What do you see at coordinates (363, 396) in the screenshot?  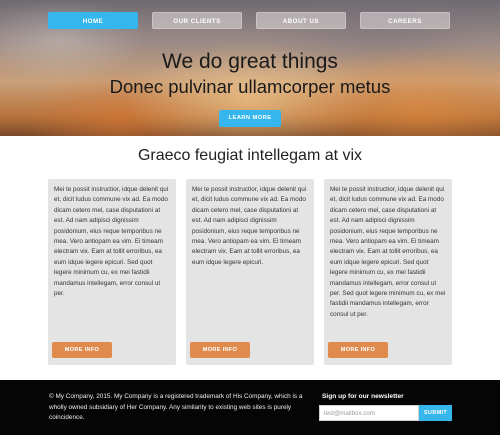 I see `newsletter-title: Sign up for our newsletter` at bounding box center [363, 396].